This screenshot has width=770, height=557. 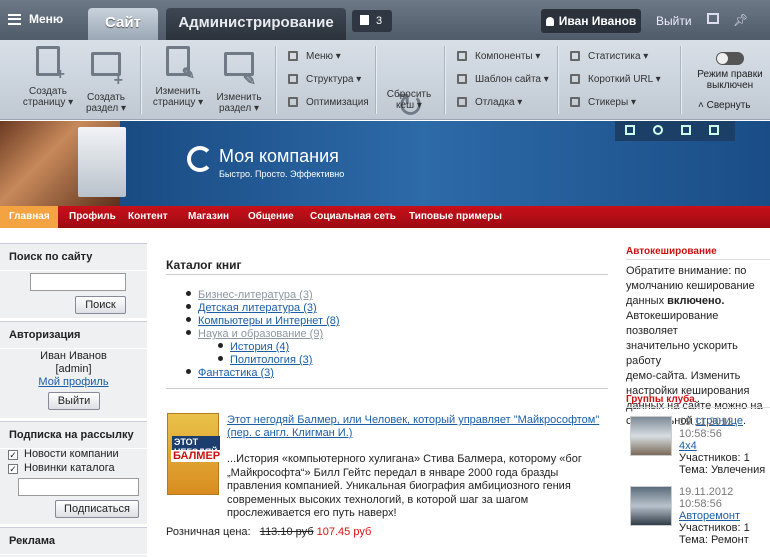 I want to click on folder-add-icon: +, so click(x=107, y=70).